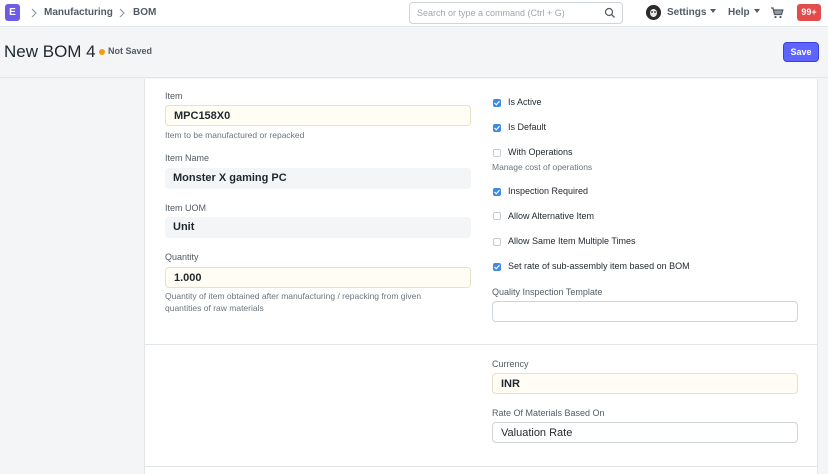 The width and height of the screenshot is (828, 474). Describe the element at coordinates (809, 12) in the screenshot. I see `notification-badge: 99+` at that location.